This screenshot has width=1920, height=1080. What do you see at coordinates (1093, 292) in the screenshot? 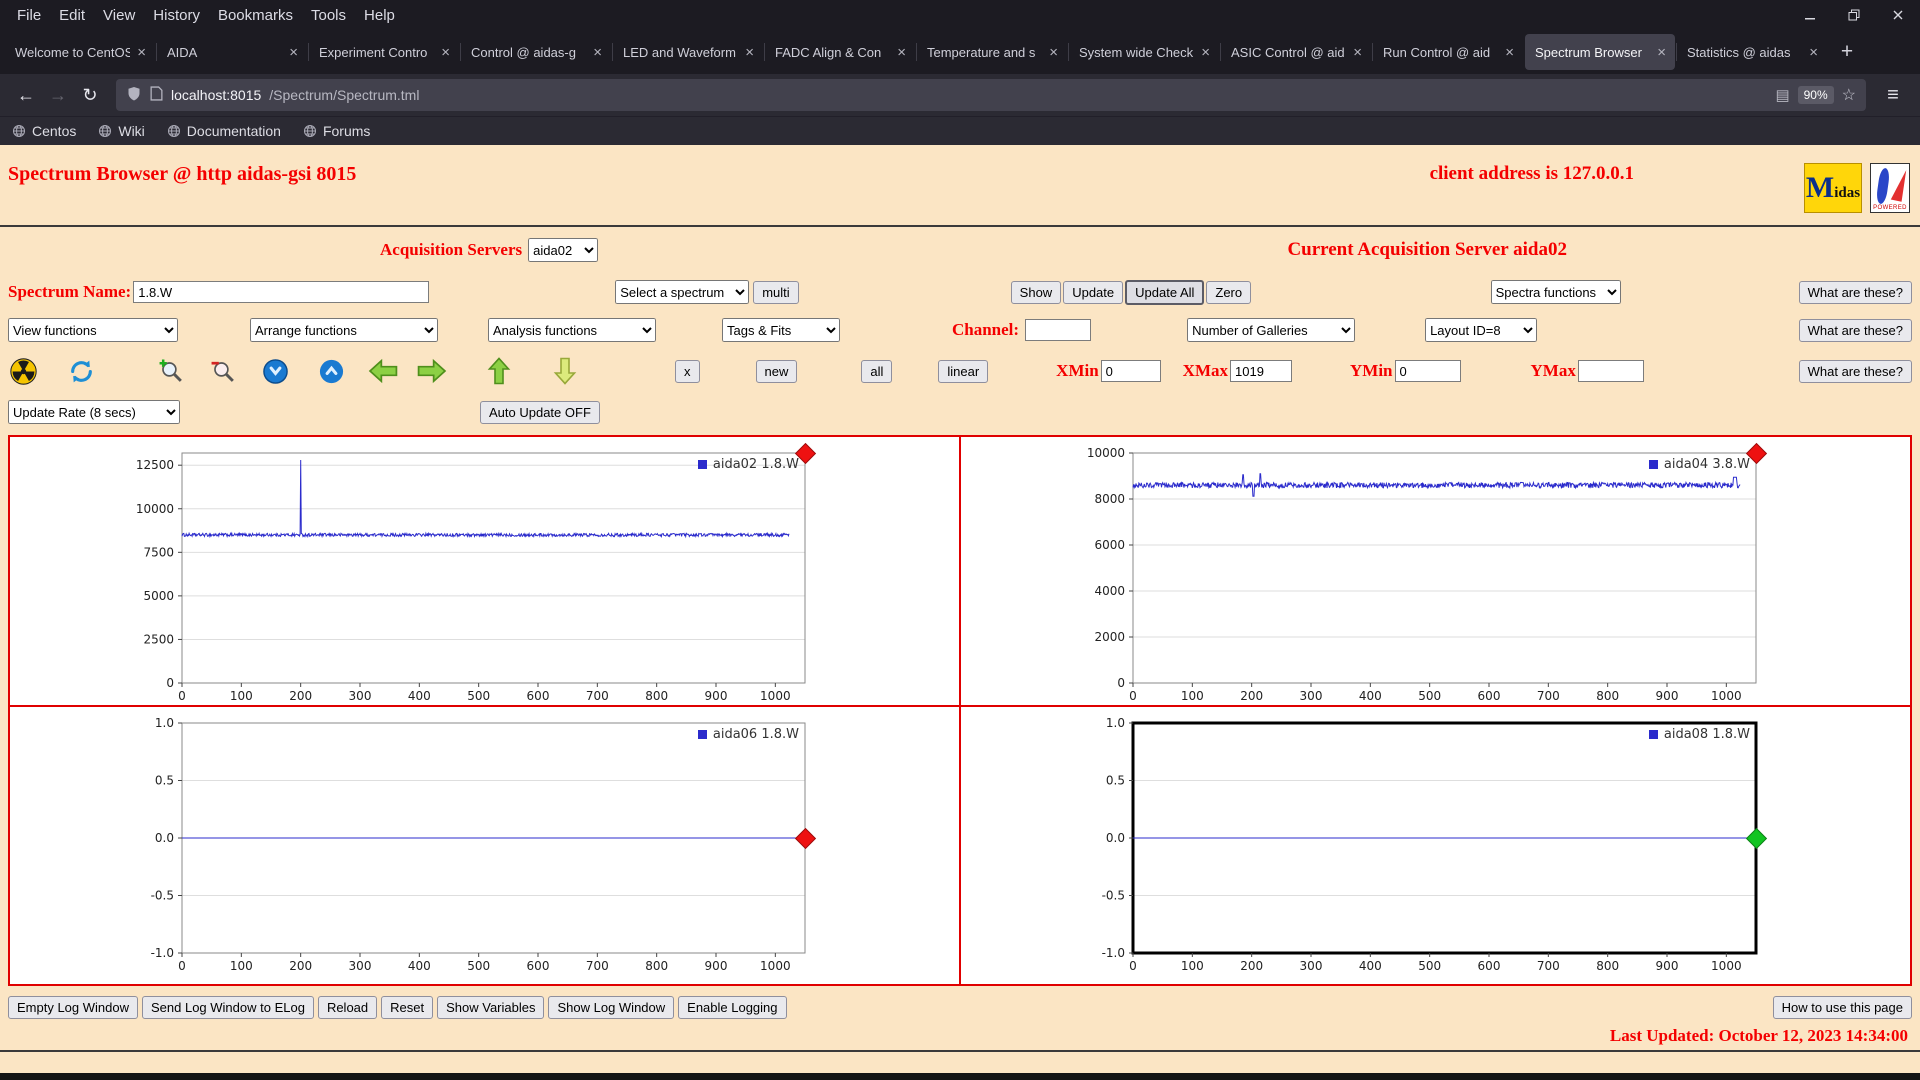
I see `update-button: Update` at bounding box center [1093, 292].